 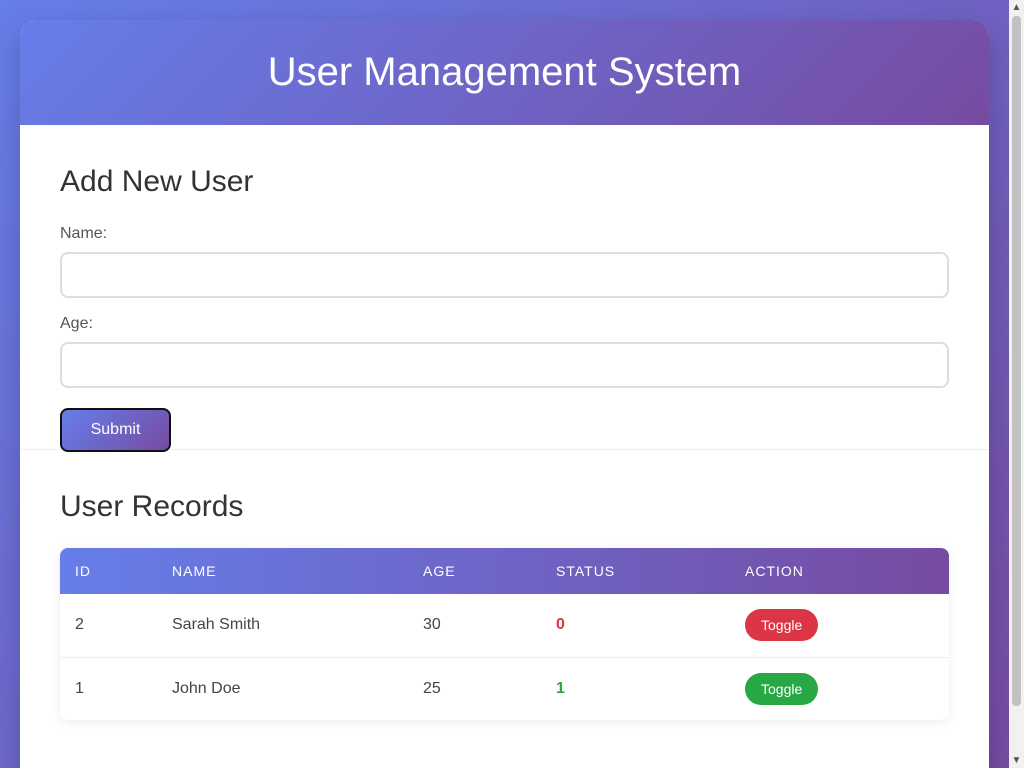 I want to click on column-header-name: NAME, so click(x=194, y=571).